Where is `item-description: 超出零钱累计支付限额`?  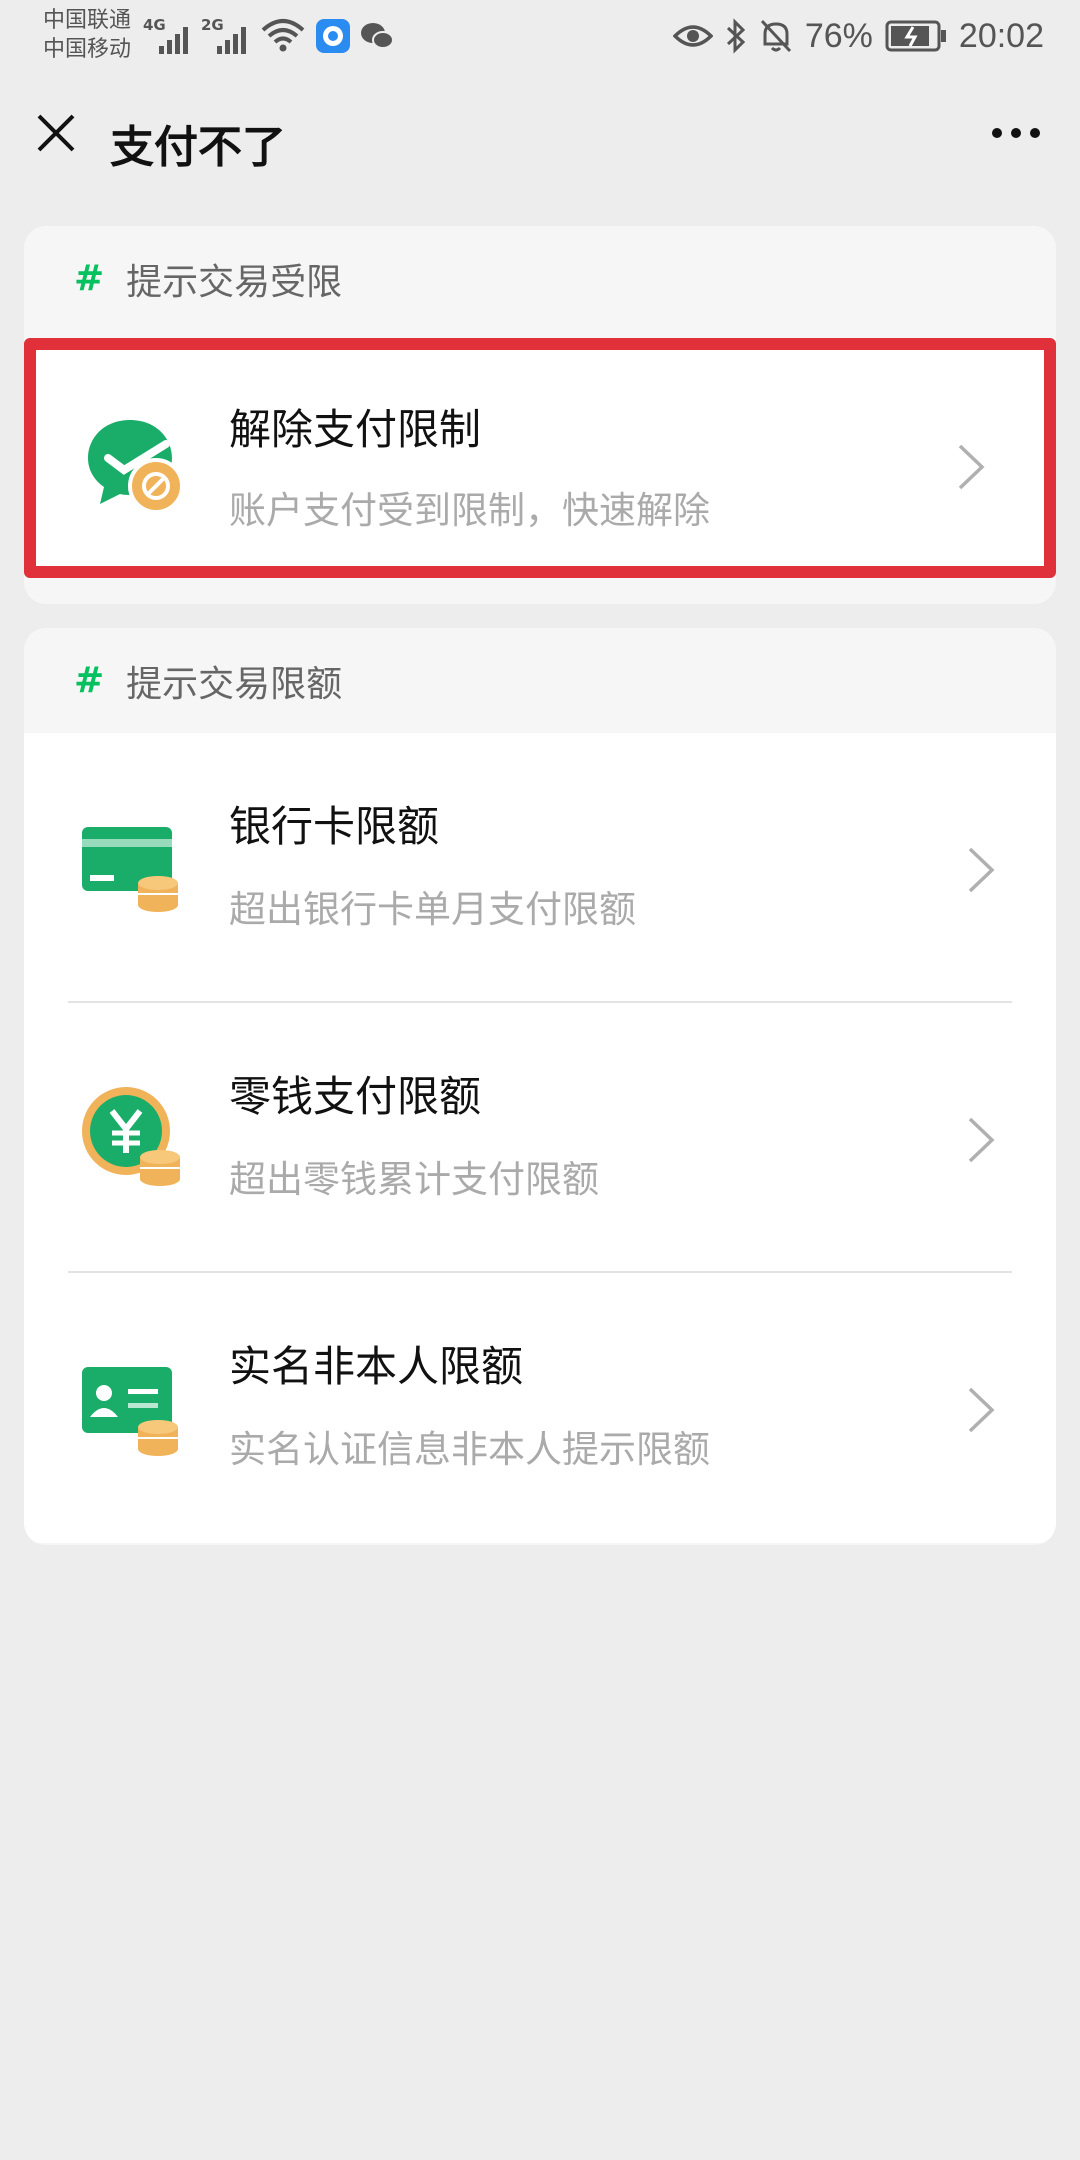
item-description: 超出零钱累计支付限额 is located at coordinates (414, 1179).